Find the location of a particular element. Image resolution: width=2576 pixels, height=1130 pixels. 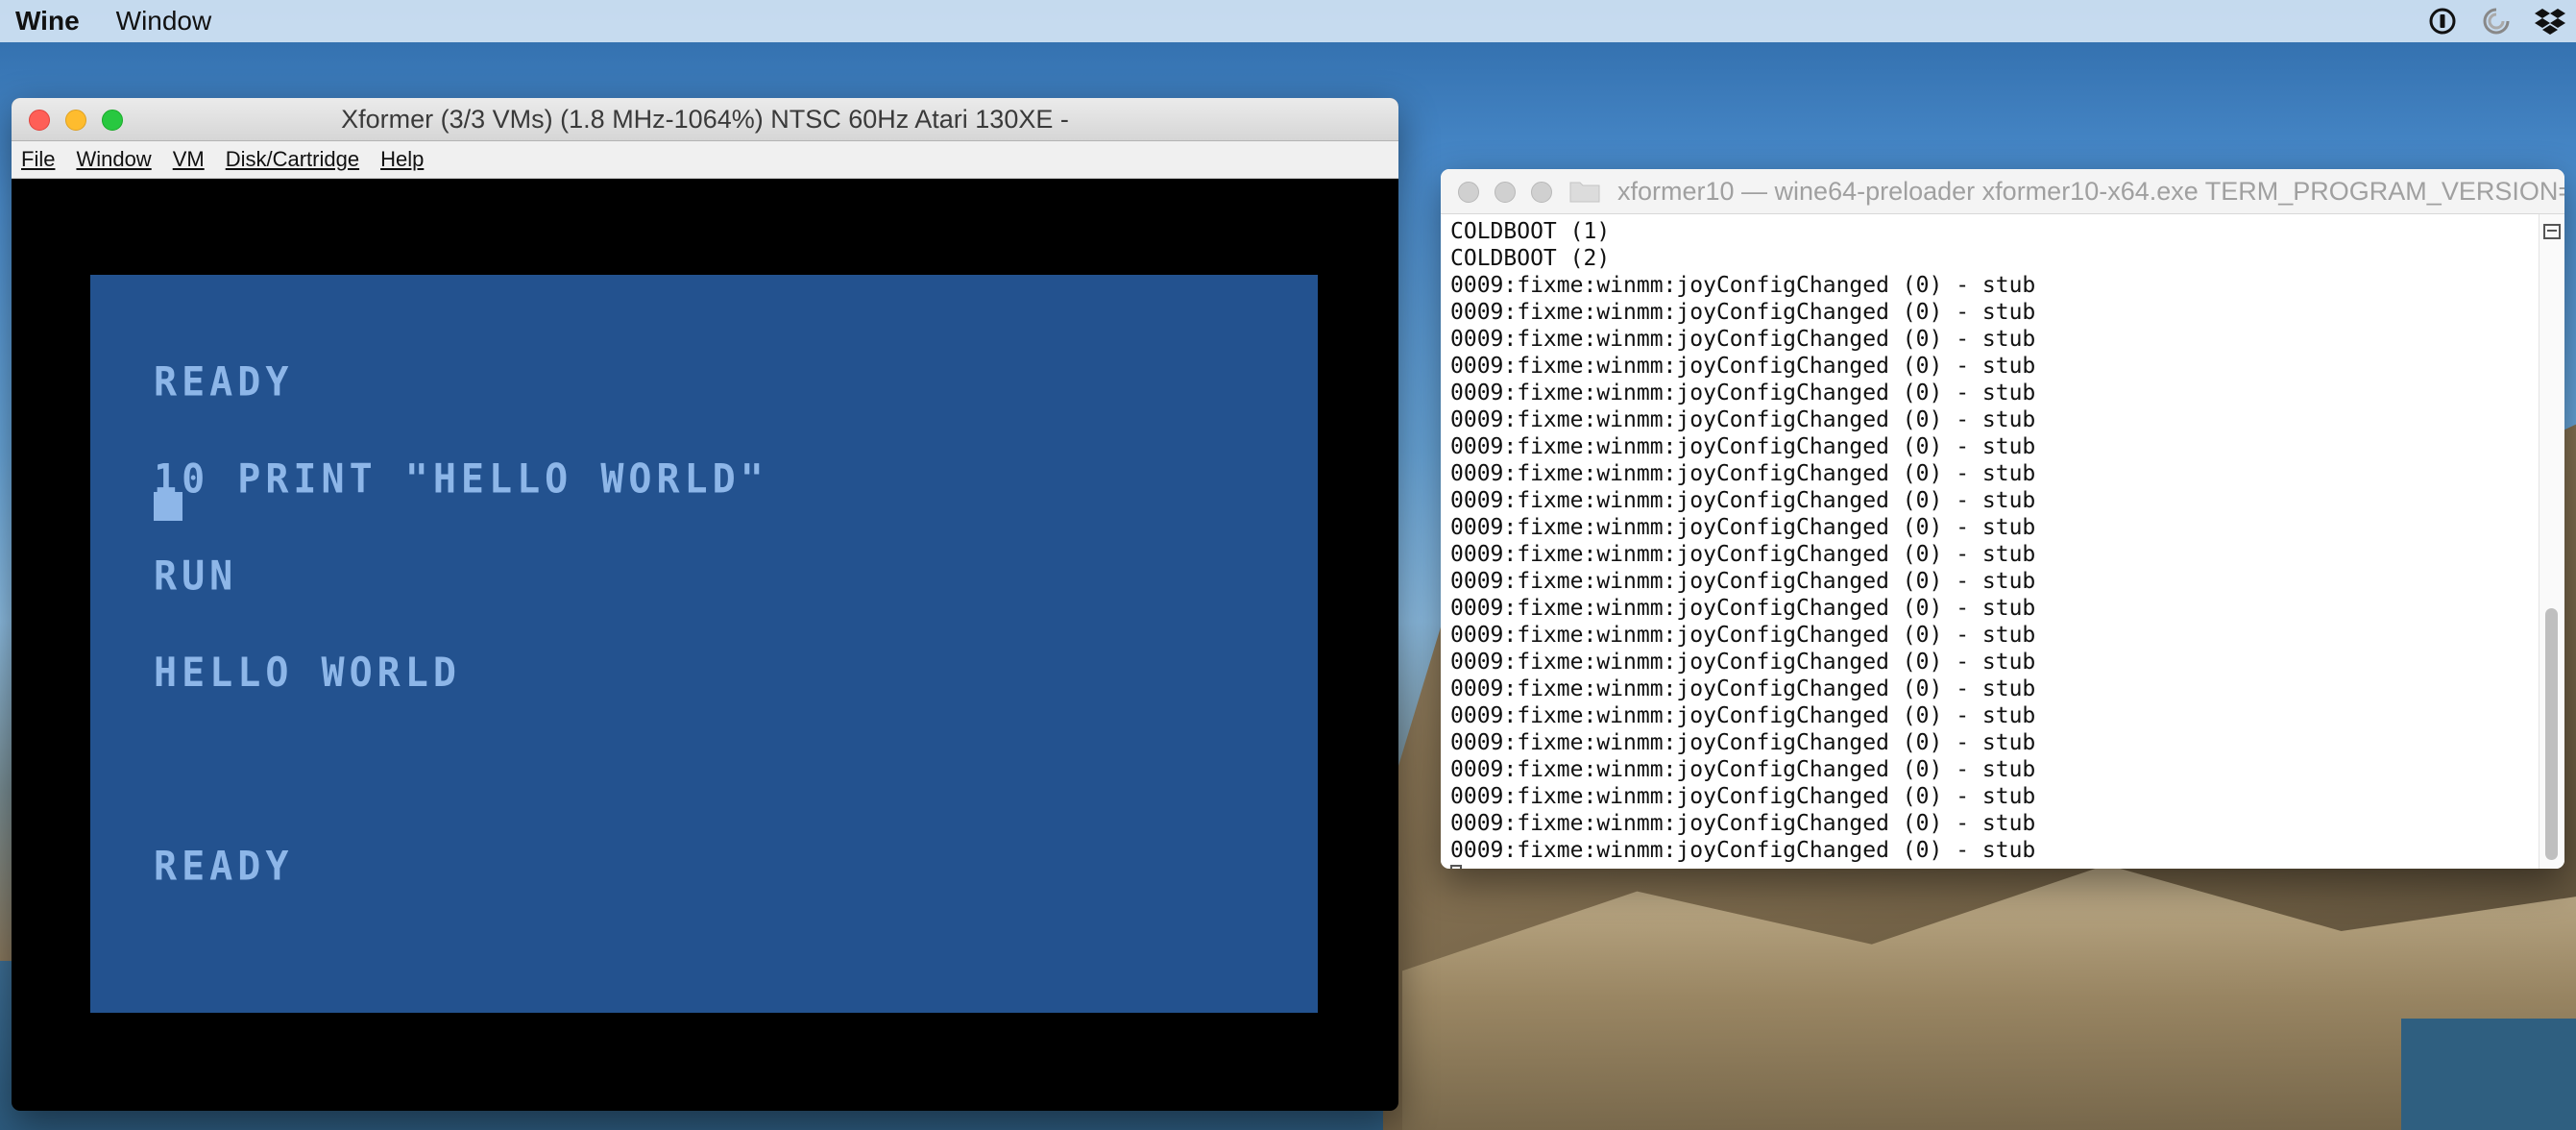

status-area is located at coordinates (2496, 21).